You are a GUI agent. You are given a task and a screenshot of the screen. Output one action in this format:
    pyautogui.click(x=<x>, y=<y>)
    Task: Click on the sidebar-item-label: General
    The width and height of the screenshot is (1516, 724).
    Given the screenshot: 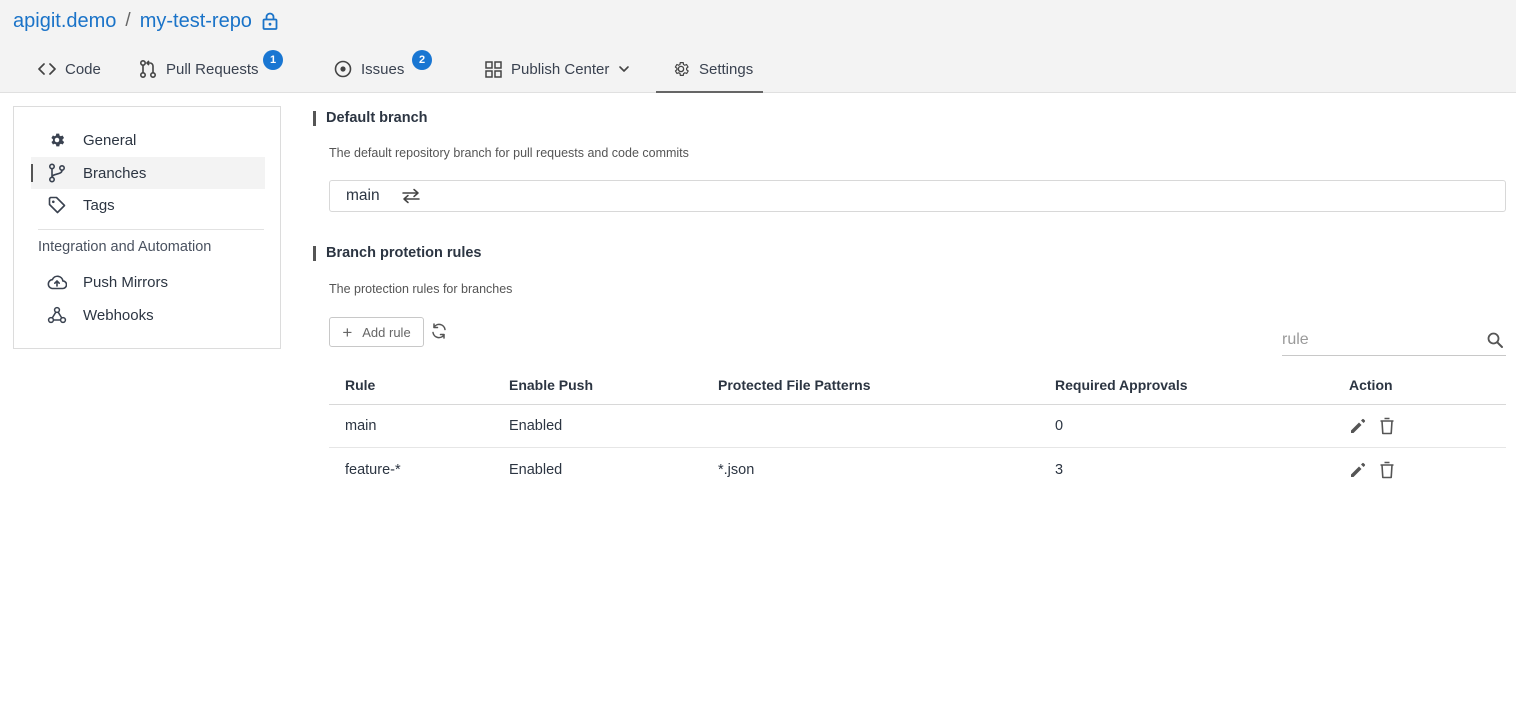 What is the action you would take?
    pyautogui.click(x=110, y=140)
    